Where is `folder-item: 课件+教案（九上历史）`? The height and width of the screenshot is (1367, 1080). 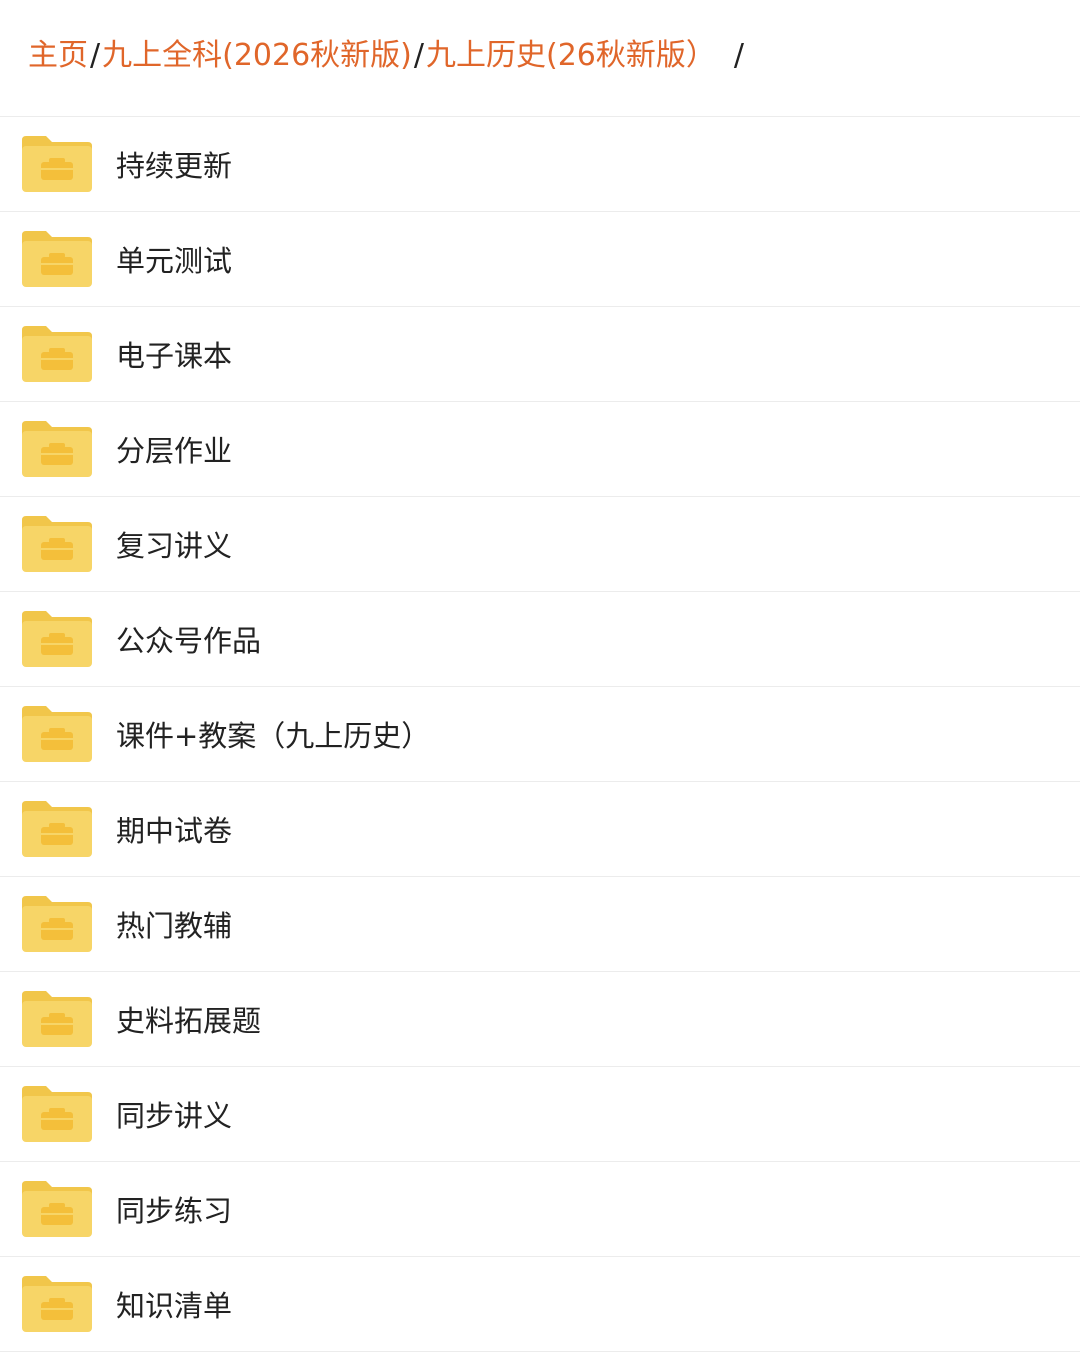 folder-item: 课件+教案（九上历史） is located at coordinates (540, 734).